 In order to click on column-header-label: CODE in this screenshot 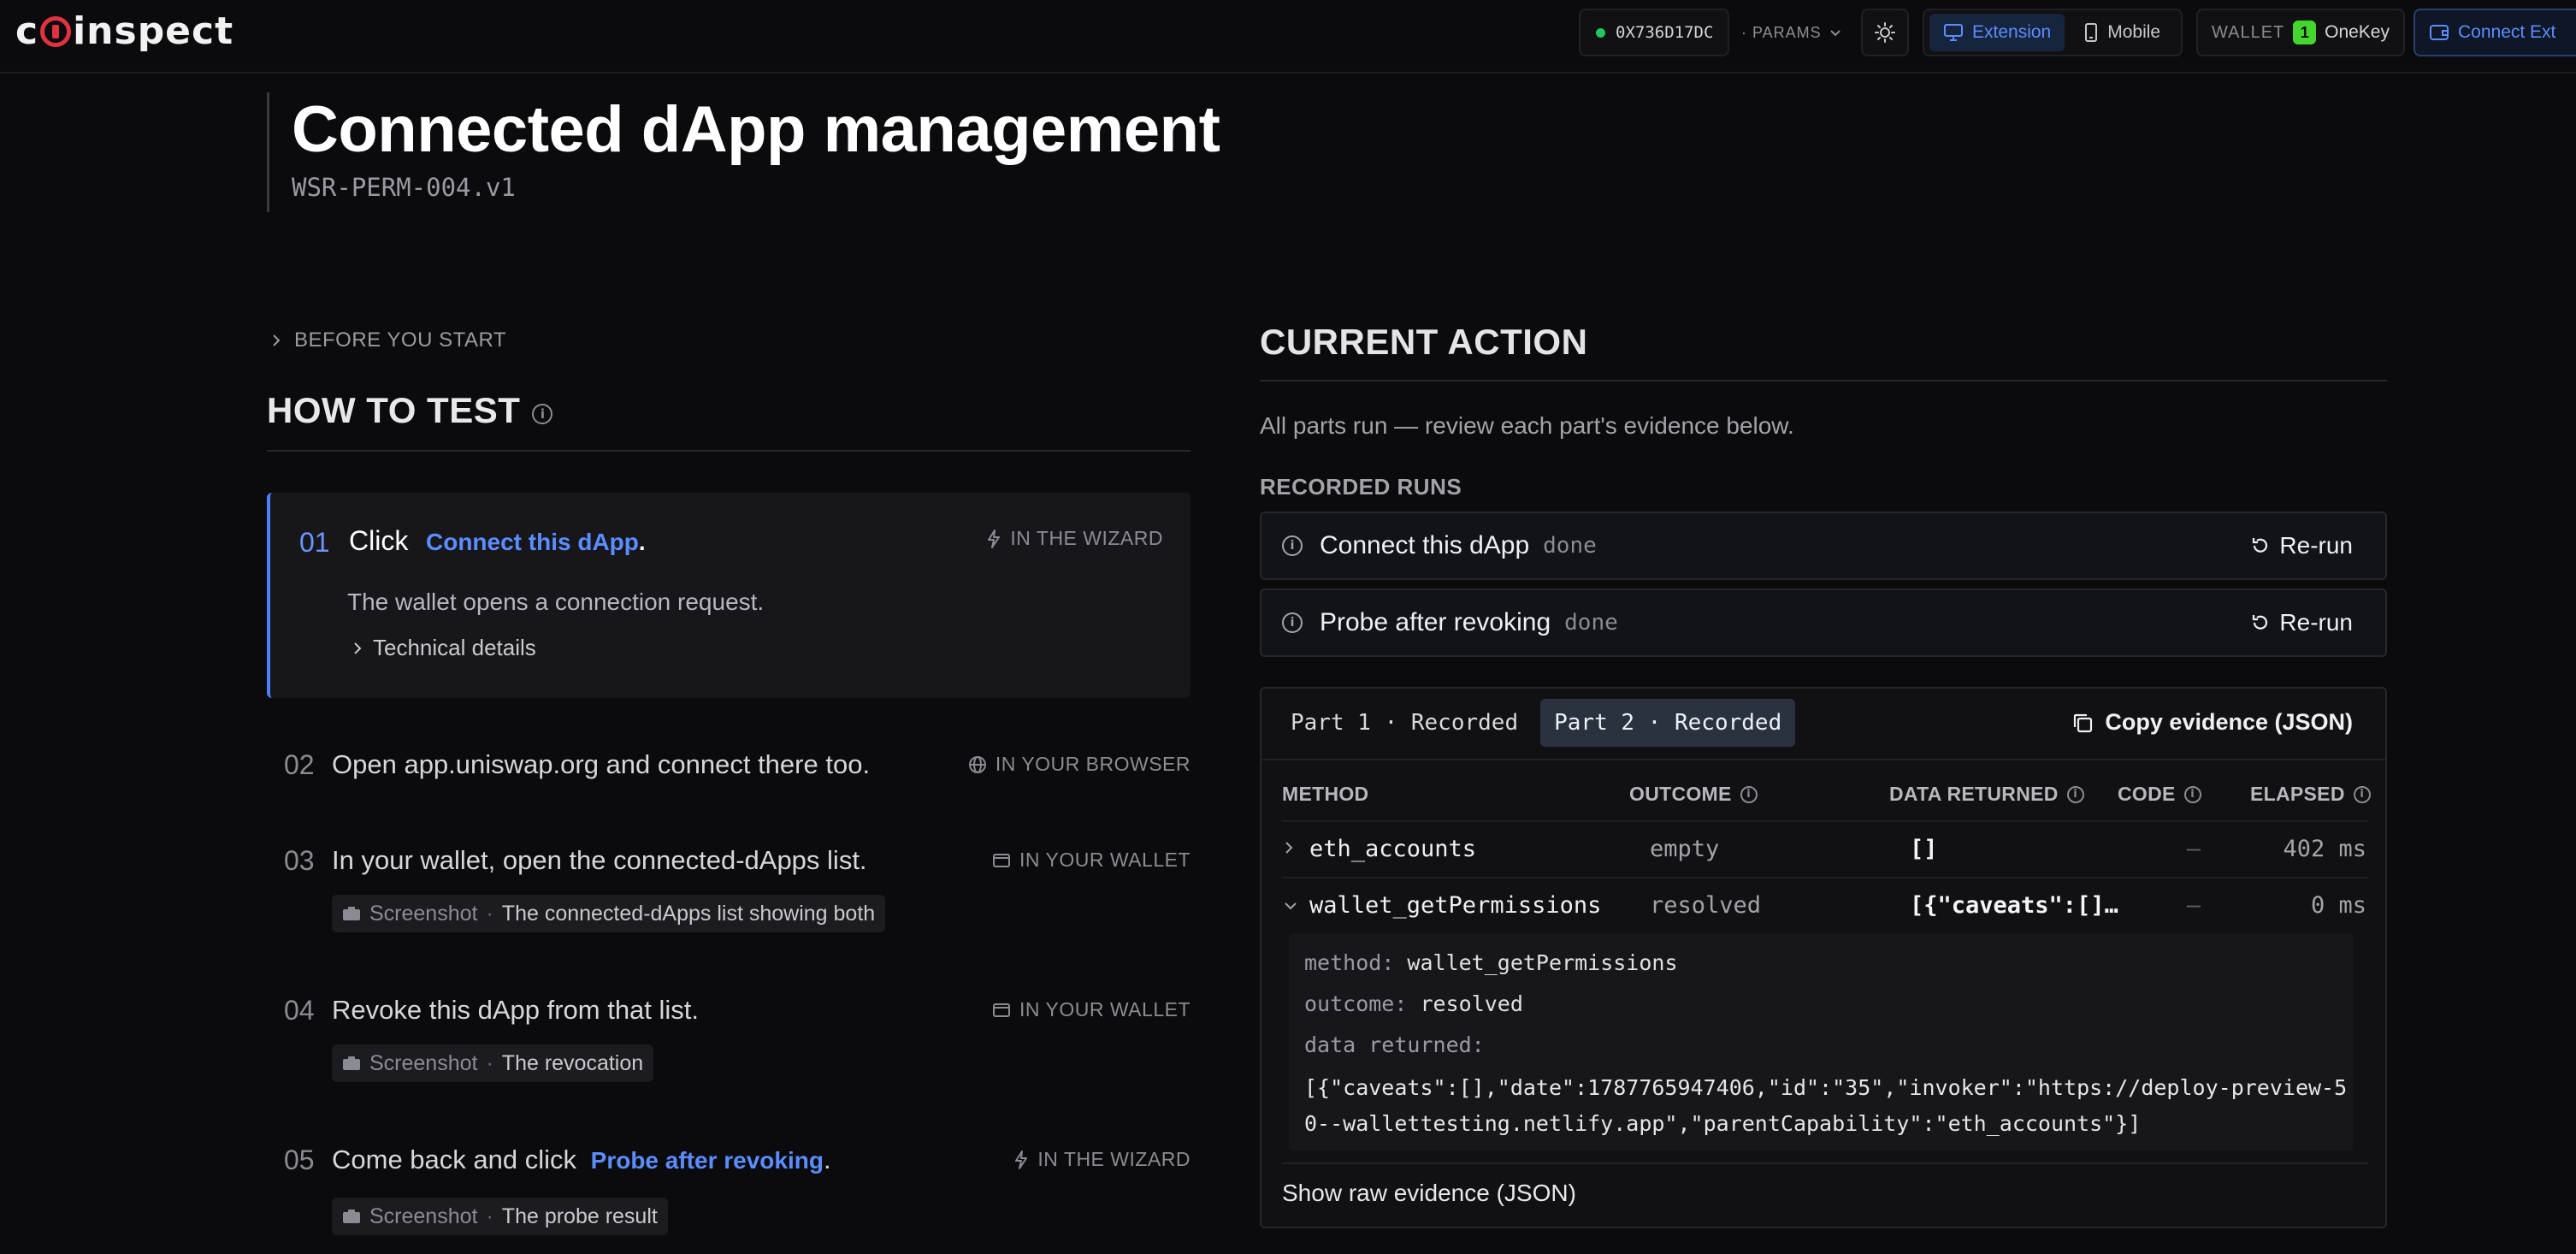, I will do `click(2147, 794)`.